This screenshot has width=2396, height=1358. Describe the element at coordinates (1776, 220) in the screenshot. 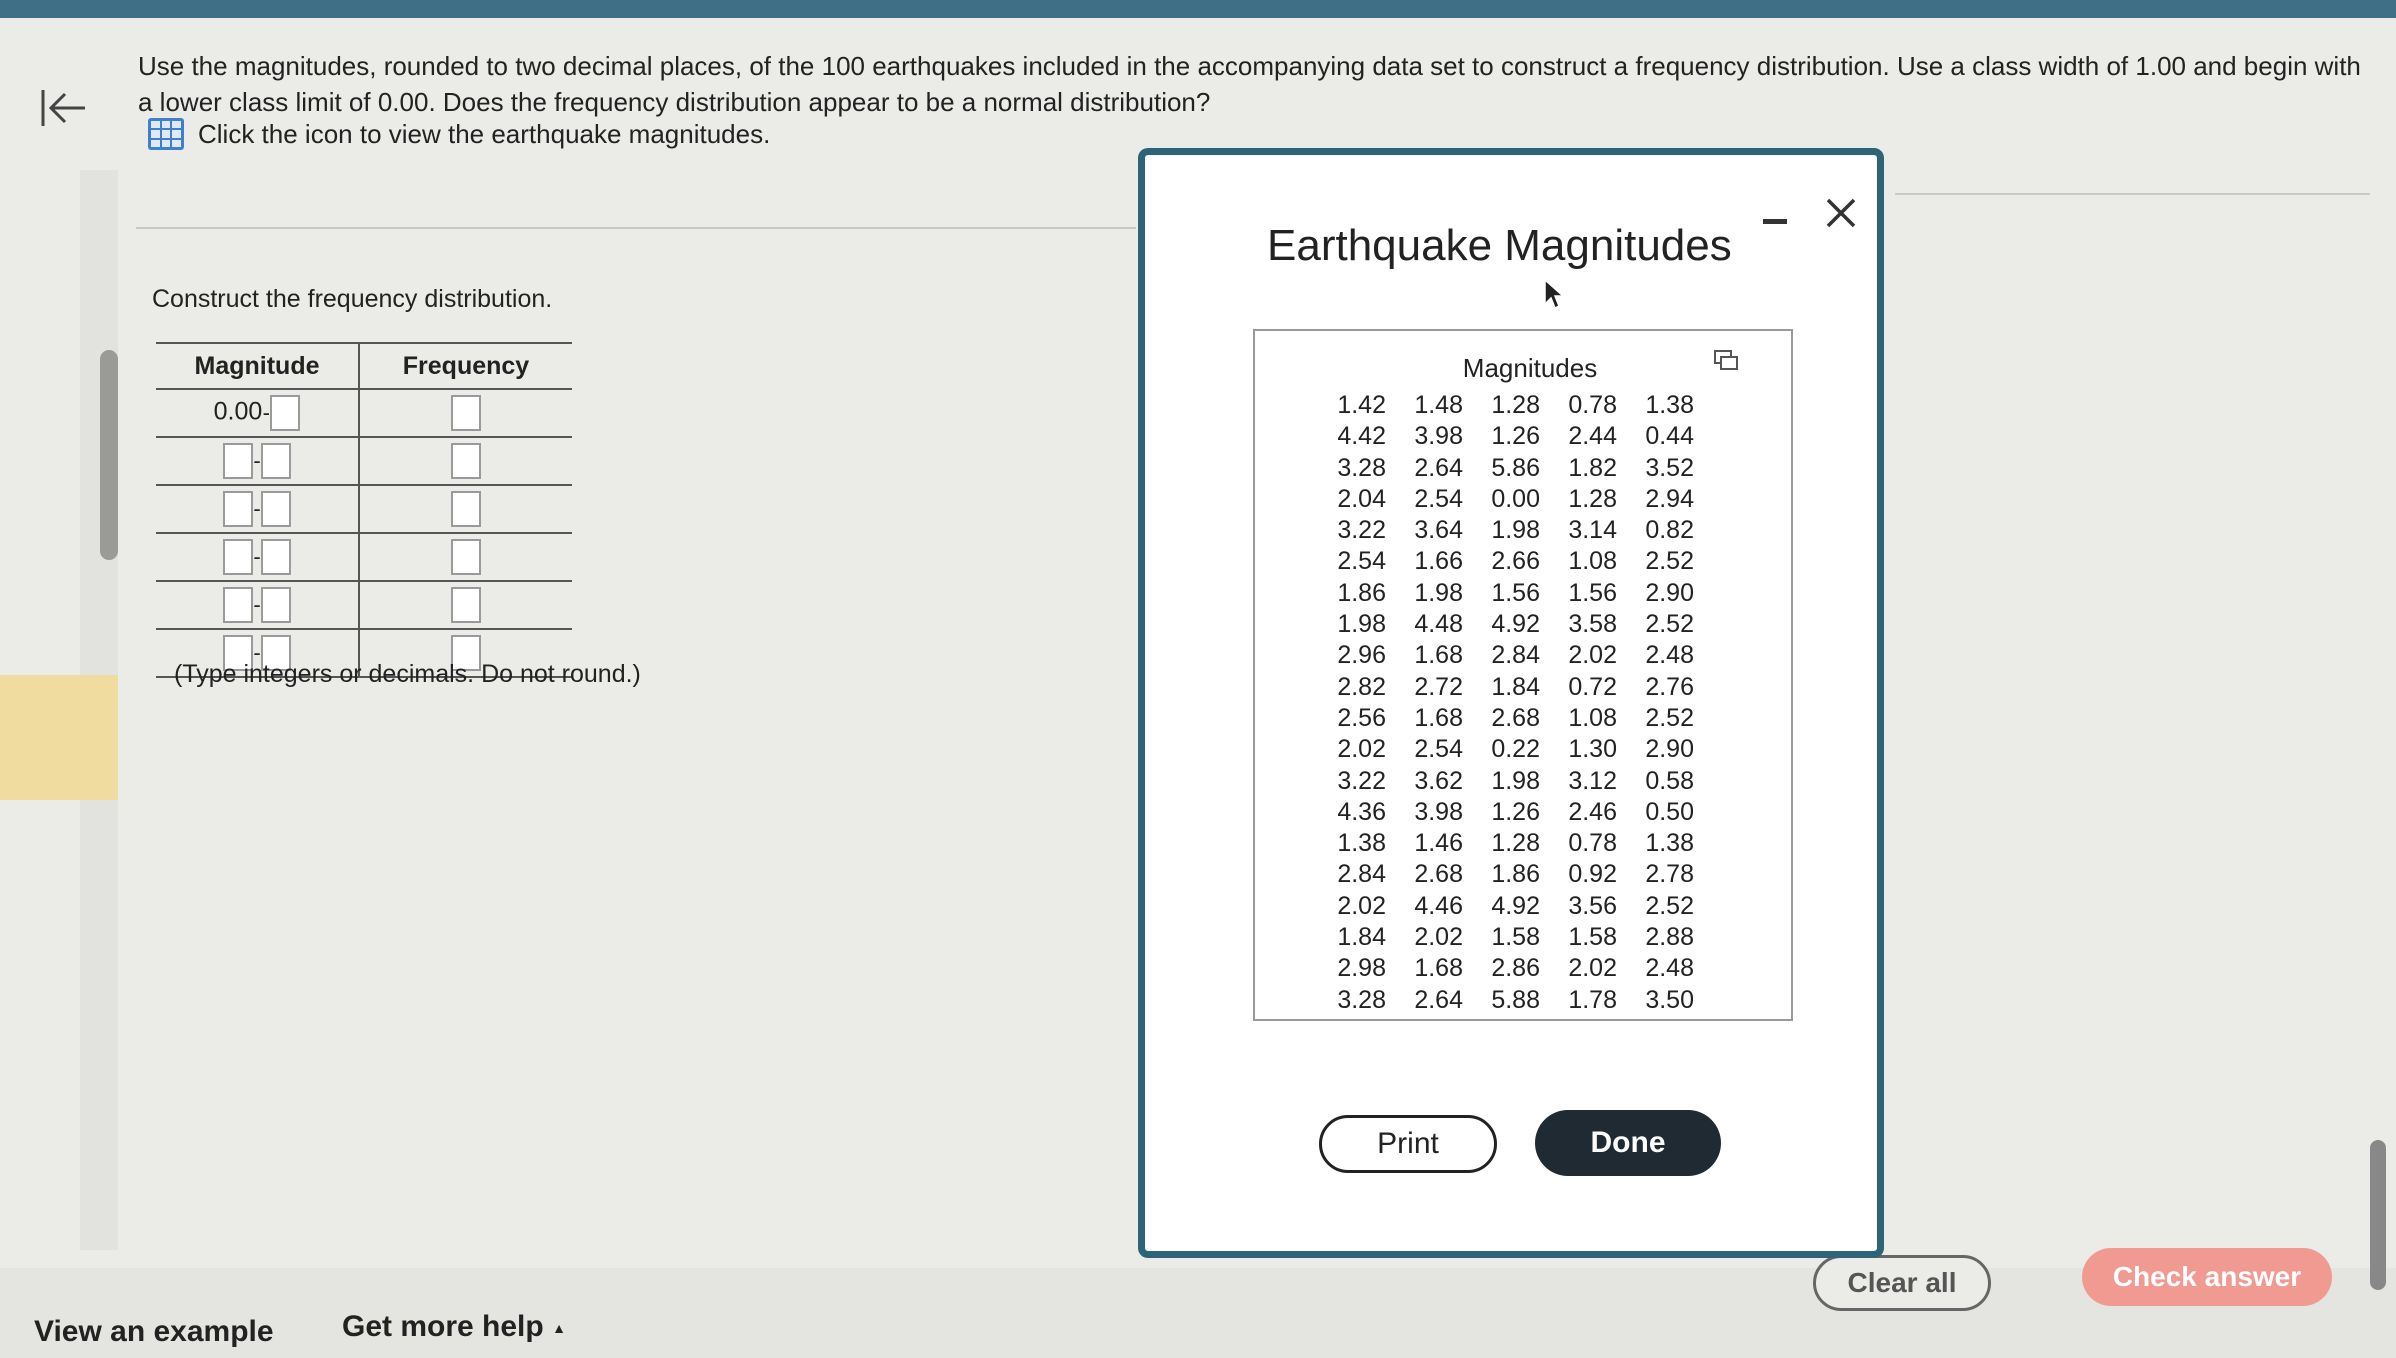

I see `minimize-button` at that location.